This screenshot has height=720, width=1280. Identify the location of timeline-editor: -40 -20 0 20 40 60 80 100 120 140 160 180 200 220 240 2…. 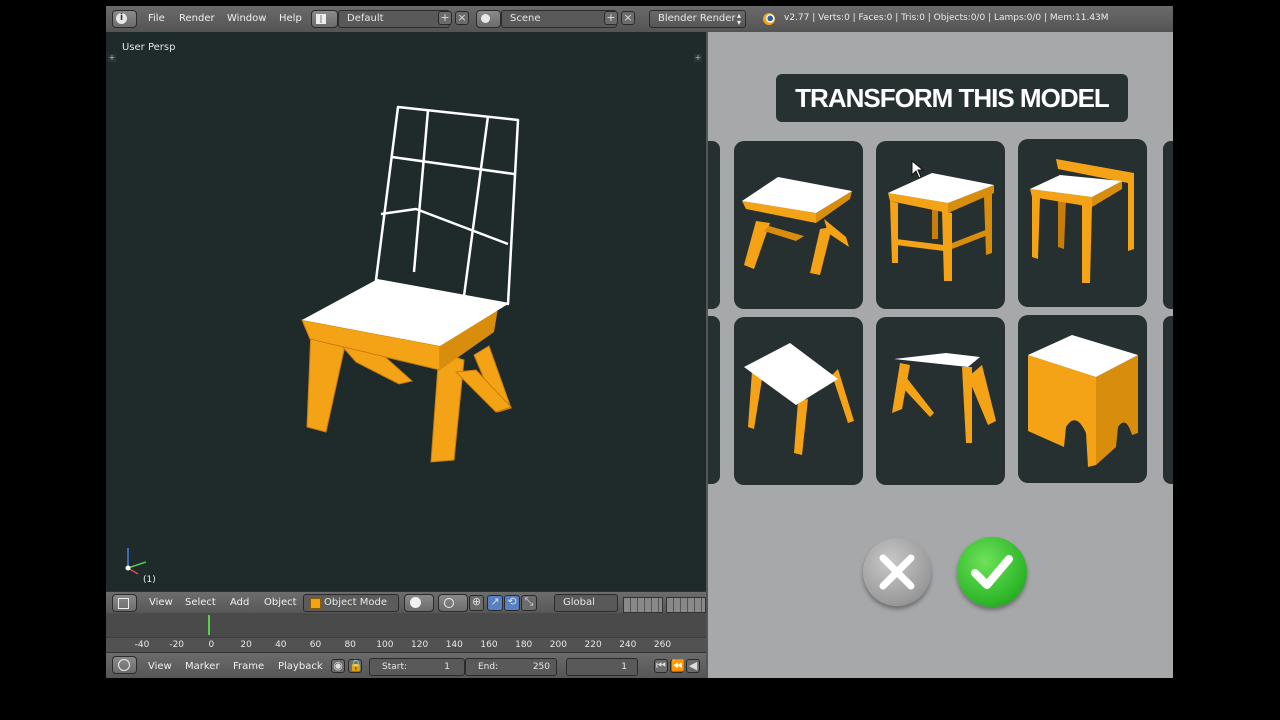
(406, 632).